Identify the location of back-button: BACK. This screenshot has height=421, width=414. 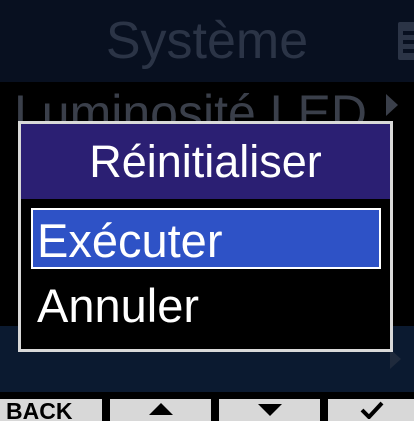
(51, 410).